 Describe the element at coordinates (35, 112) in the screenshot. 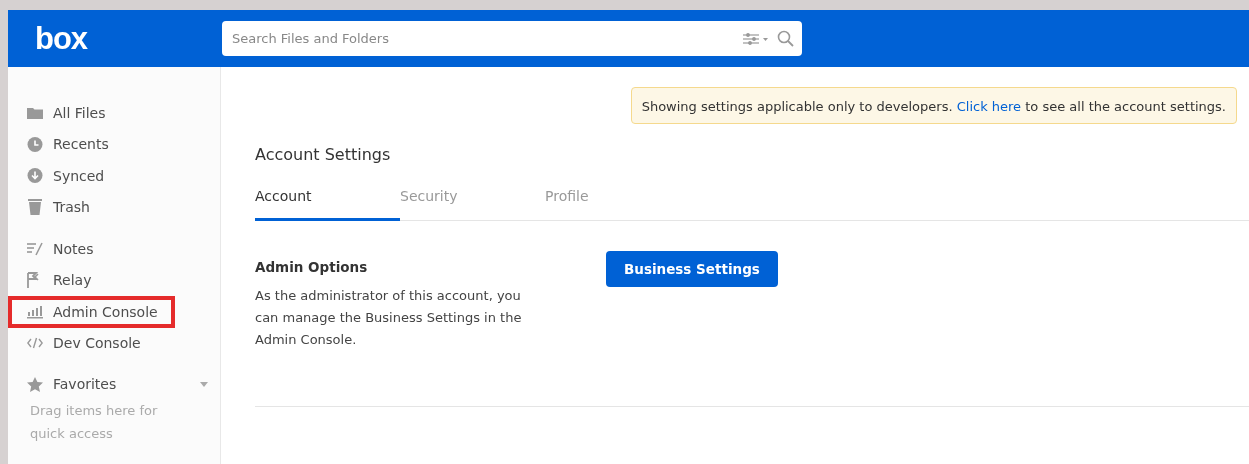

I see `folder-icon` at that location.